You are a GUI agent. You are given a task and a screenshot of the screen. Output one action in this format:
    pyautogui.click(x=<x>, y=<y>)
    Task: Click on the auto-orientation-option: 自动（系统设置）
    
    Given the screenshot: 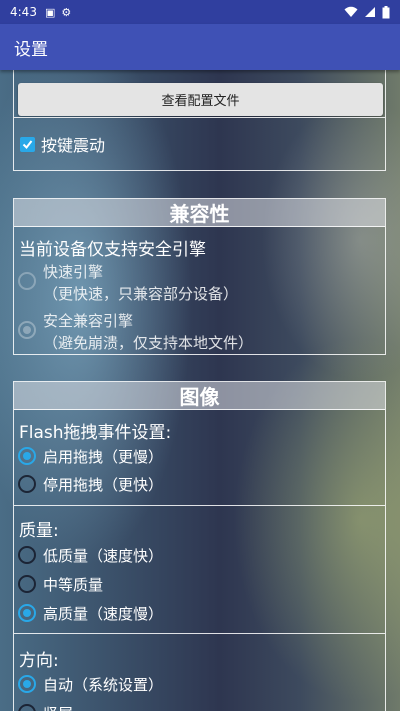 What is the action you would take?
    pyautogui.click(x=90, y=685)
    